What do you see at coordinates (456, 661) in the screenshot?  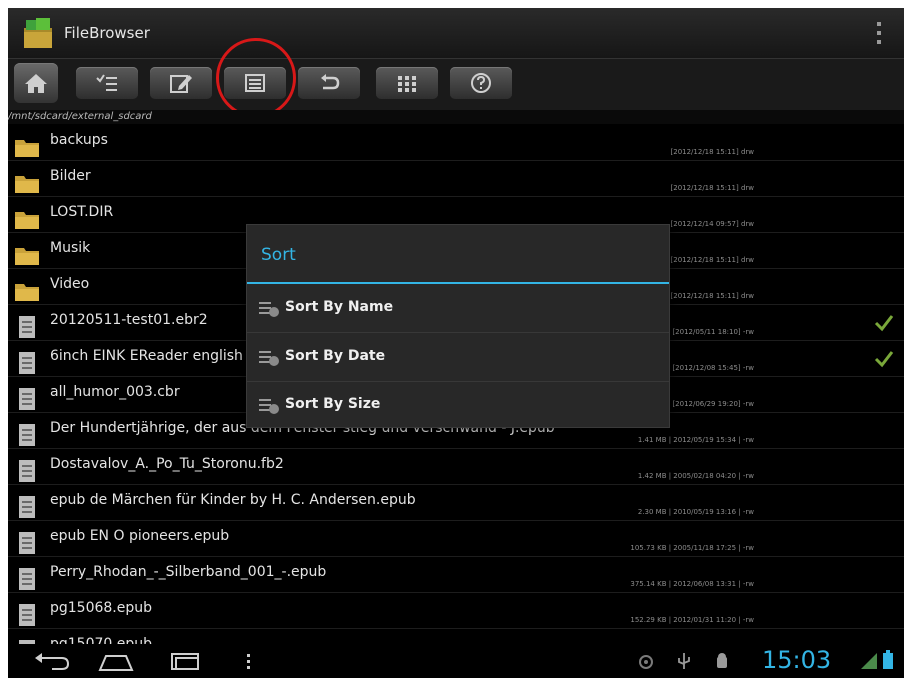 I see `system-nav-bar: 15:03` at bounding box center [456, 661].